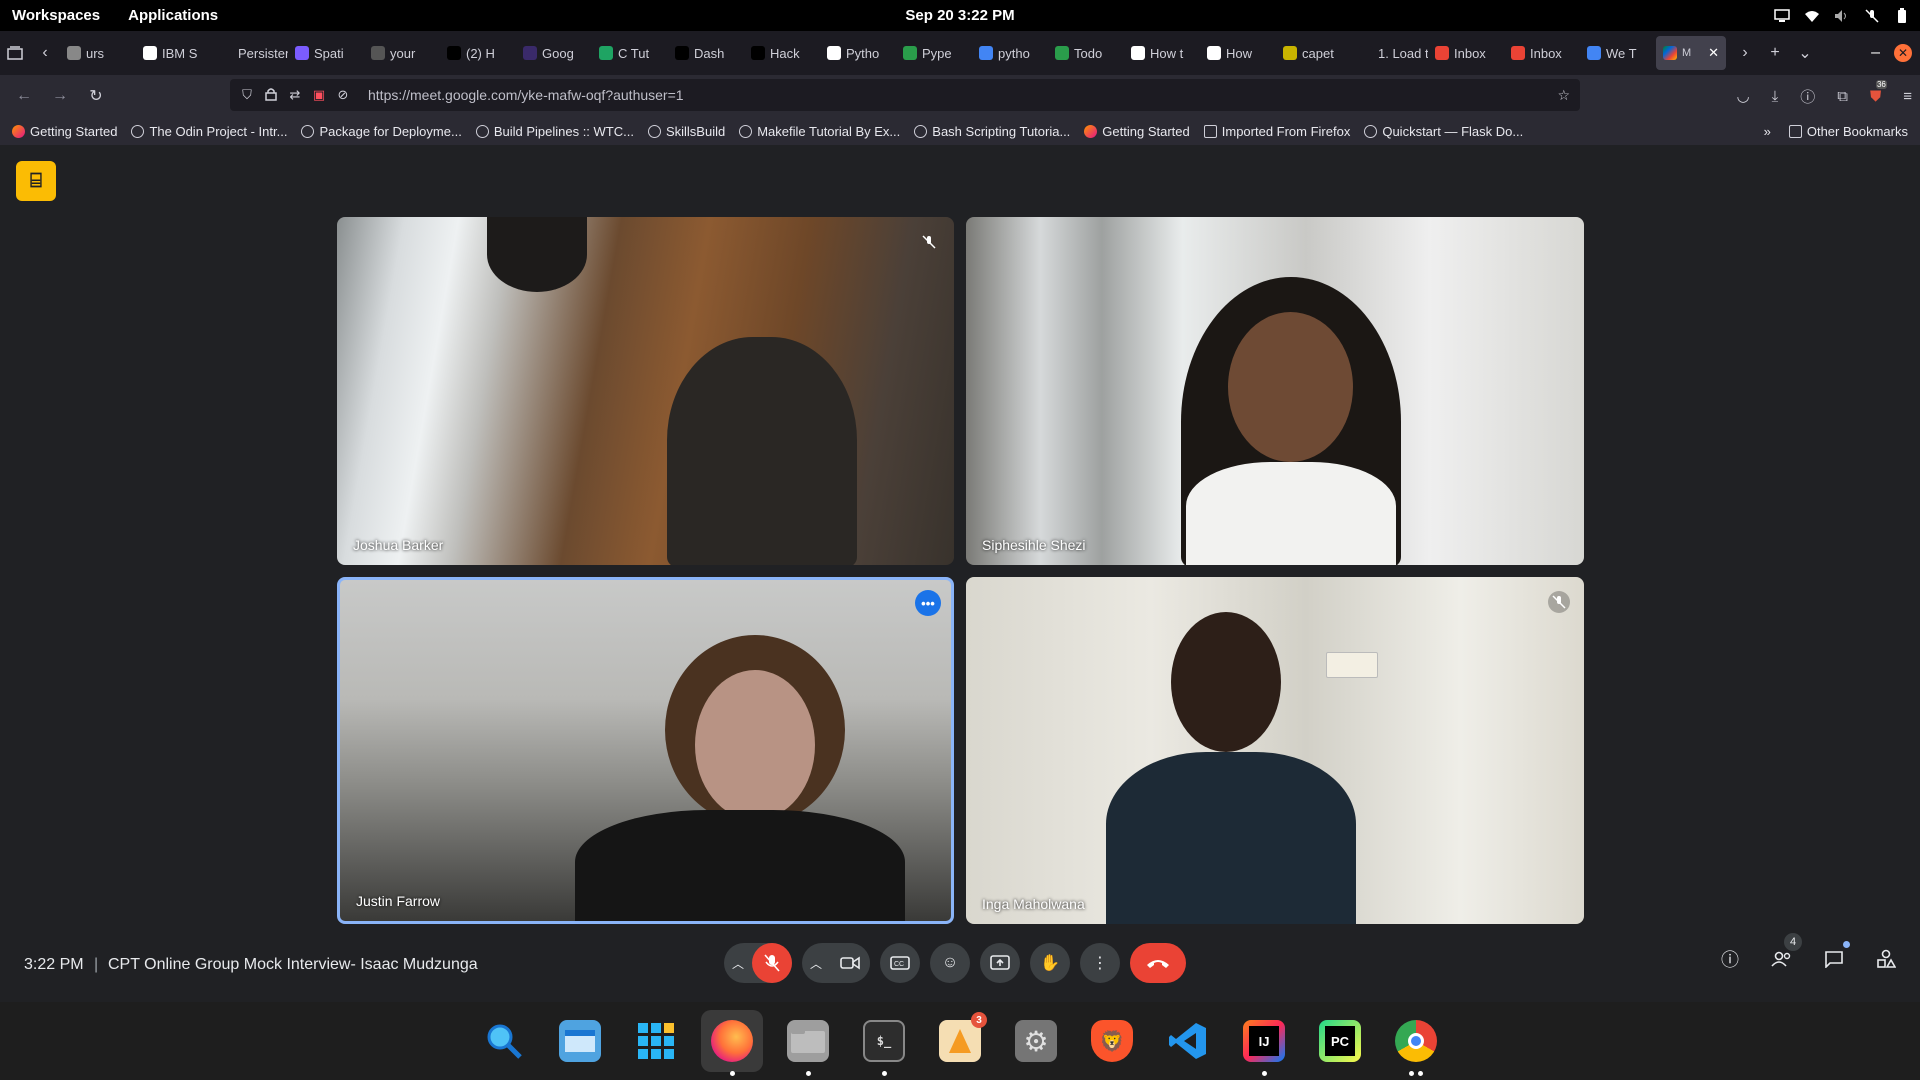 Image resolution: width=1920 pixels, height=1080 pixels. What do you see at coordinates (1162, 53) in the screenshot?
I see `browser-tab: How t` at bounding box center [1162, 53].